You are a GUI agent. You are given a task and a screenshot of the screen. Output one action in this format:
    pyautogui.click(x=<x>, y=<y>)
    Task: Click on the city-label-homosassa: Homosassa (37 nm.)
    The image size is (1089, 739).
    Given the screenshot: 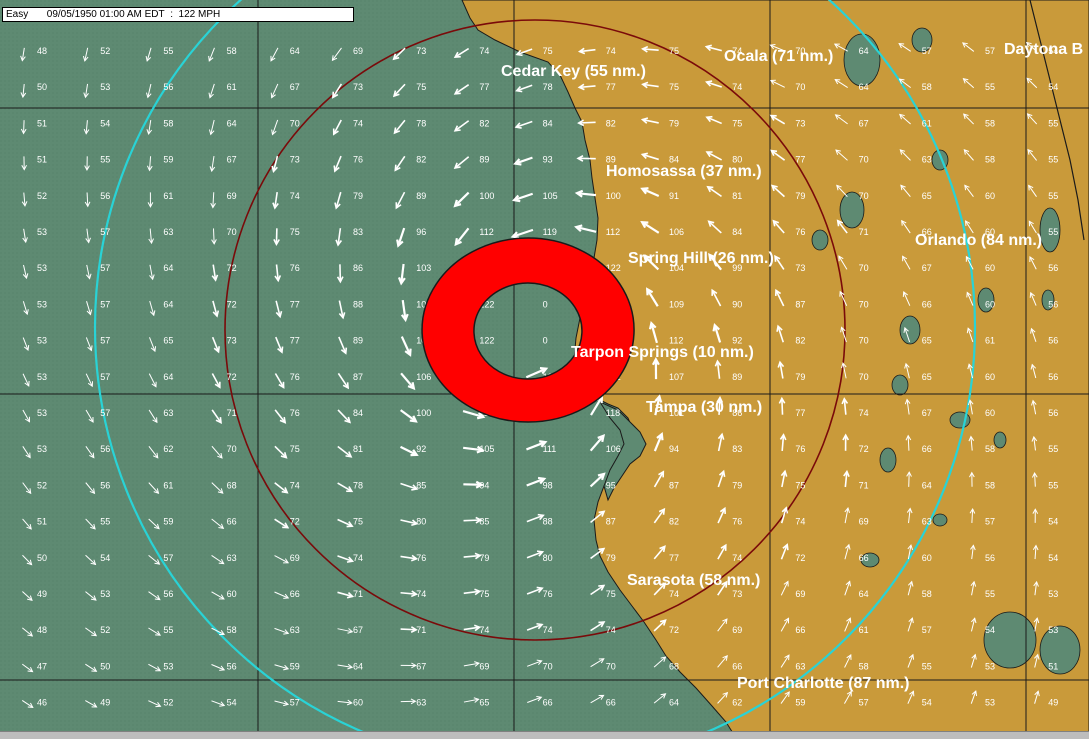 What is the action you would take?
    pyautogui.click(x=684, y=171)
    